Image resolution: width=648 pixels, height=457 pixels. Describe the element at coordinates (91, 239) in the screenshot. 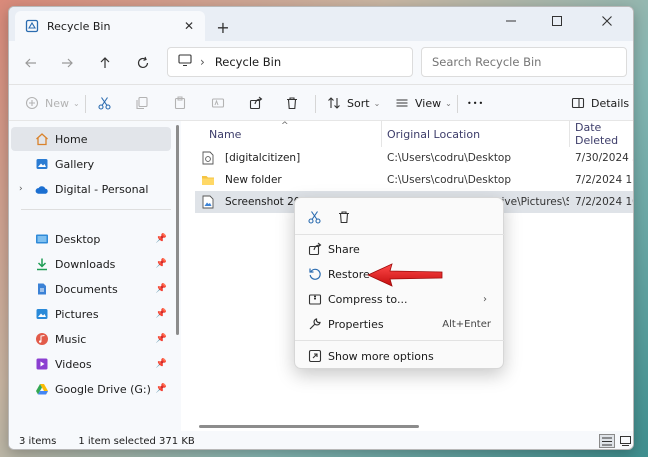

I see `sidebar-item-desktop: Desktop 📌` at that location.